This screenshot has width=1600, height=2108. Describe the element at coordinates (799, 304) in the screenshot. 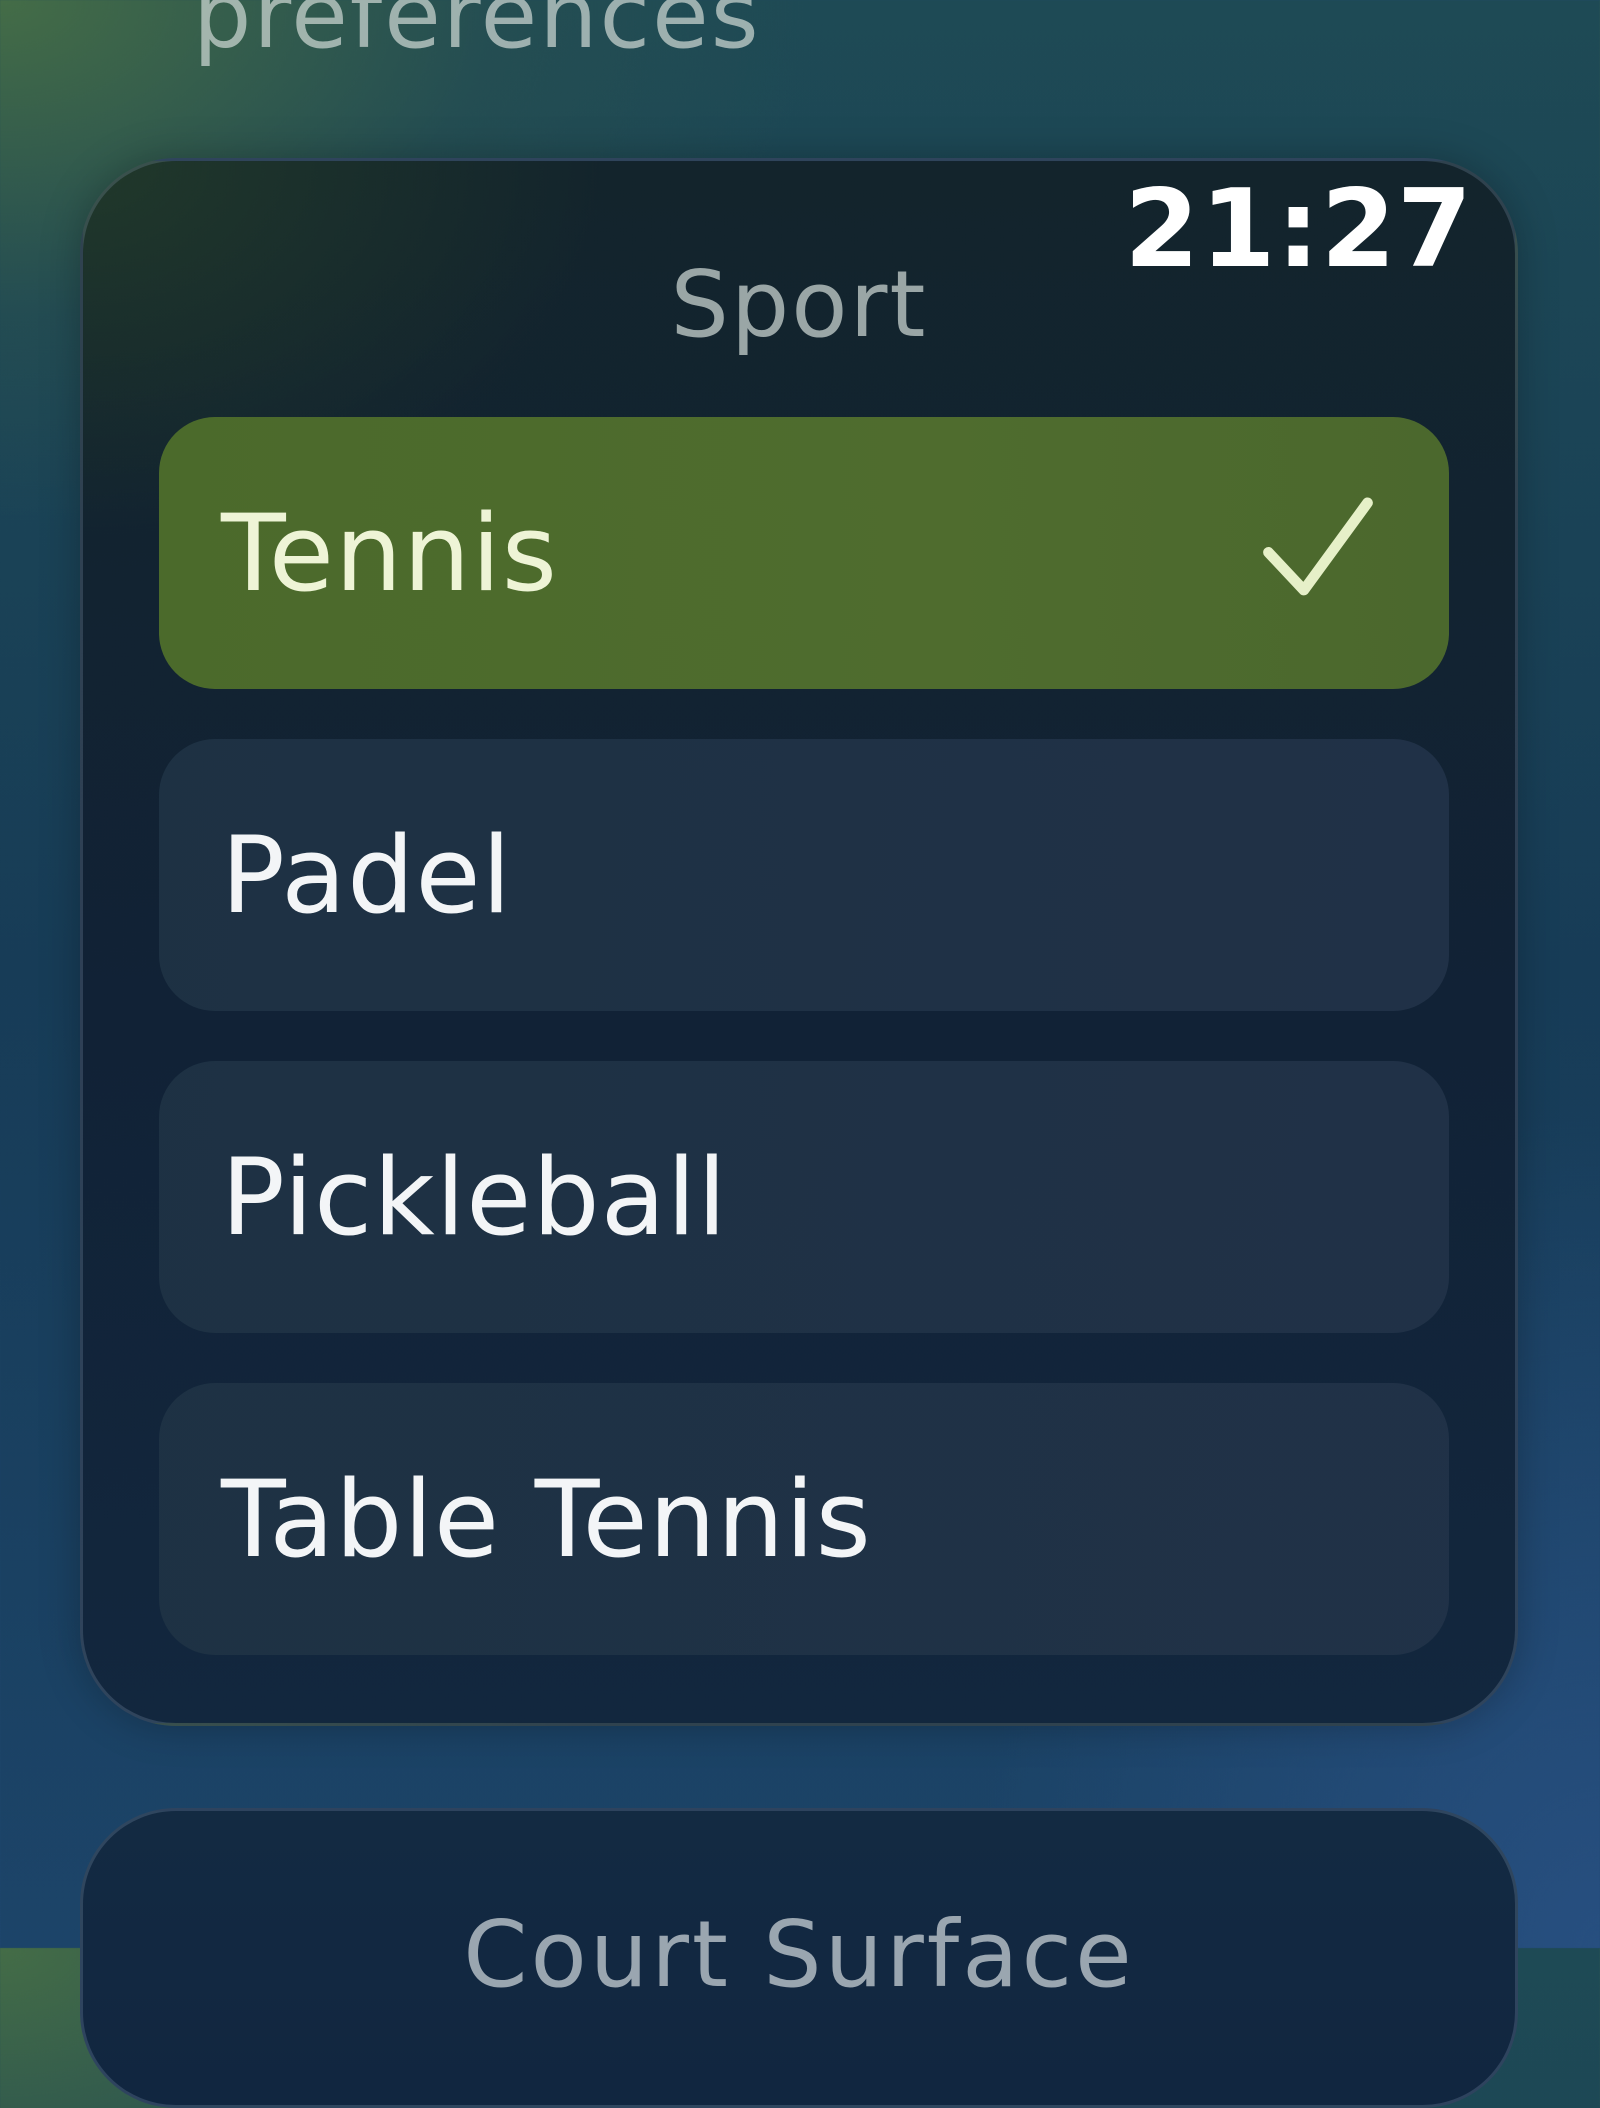

I see `sport-section-label: Sport` at that location.